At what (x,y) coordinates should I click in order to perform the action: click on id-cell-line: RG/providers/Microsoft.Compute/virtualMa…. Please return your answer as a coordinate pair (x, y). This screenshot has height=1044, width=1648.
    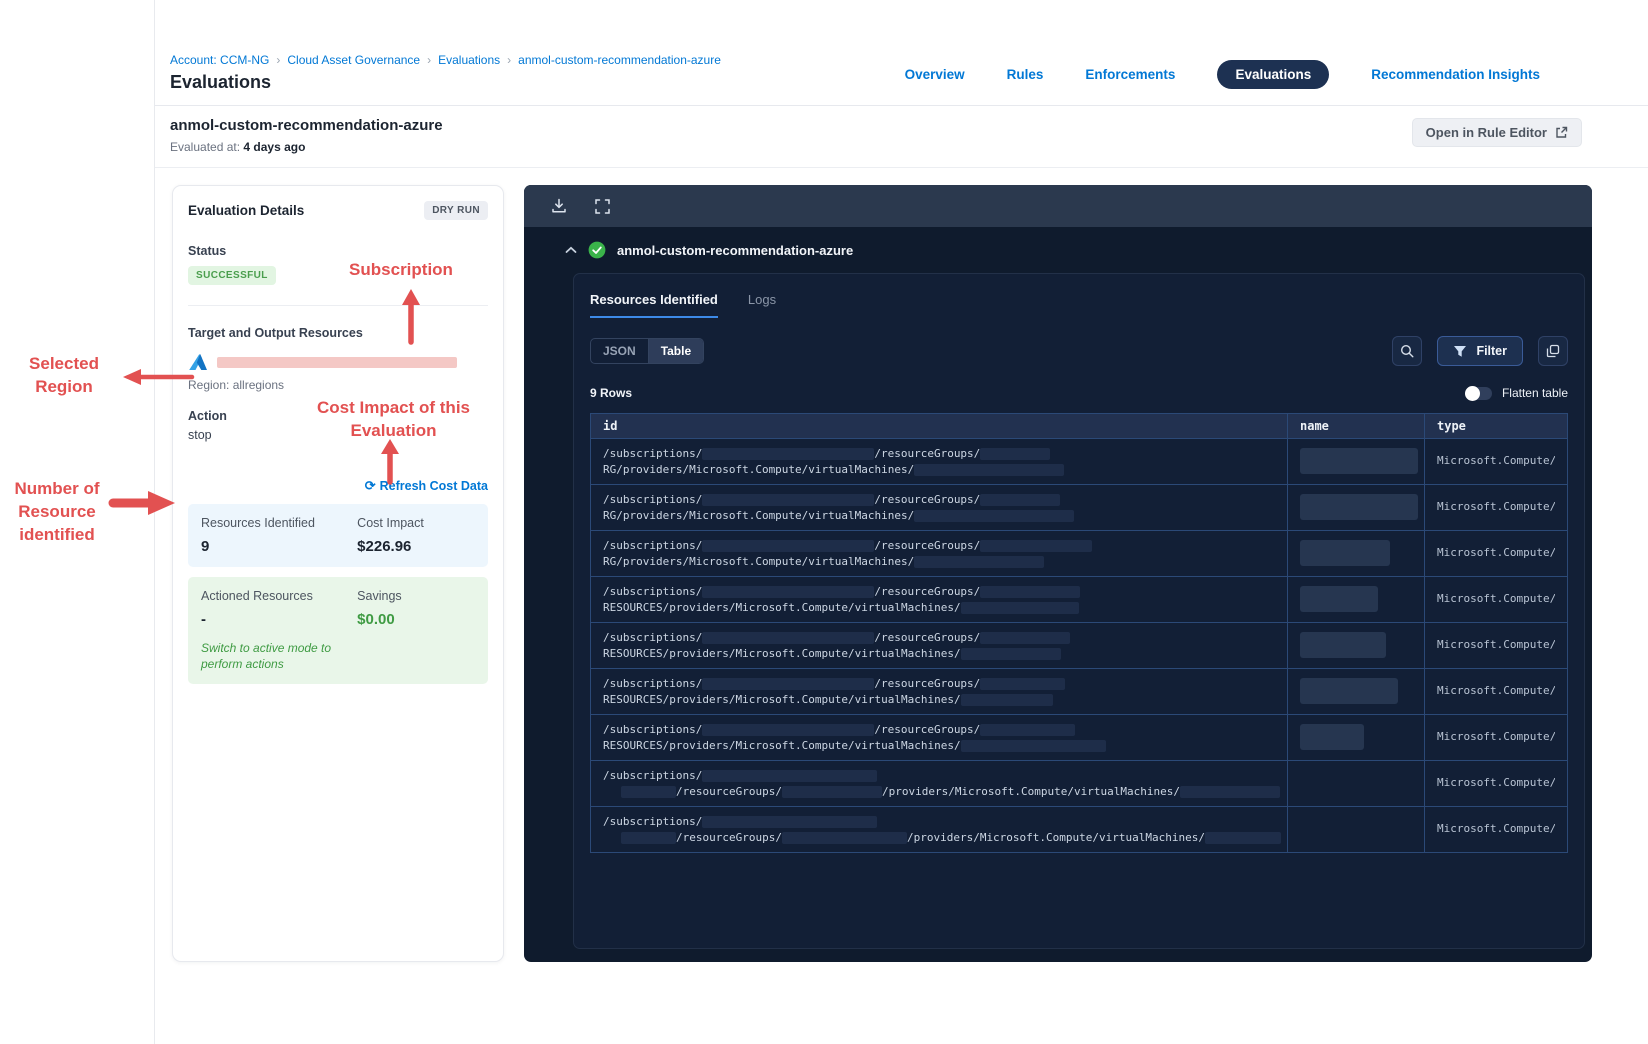
    Looking at the image, I should click on (939, 515).